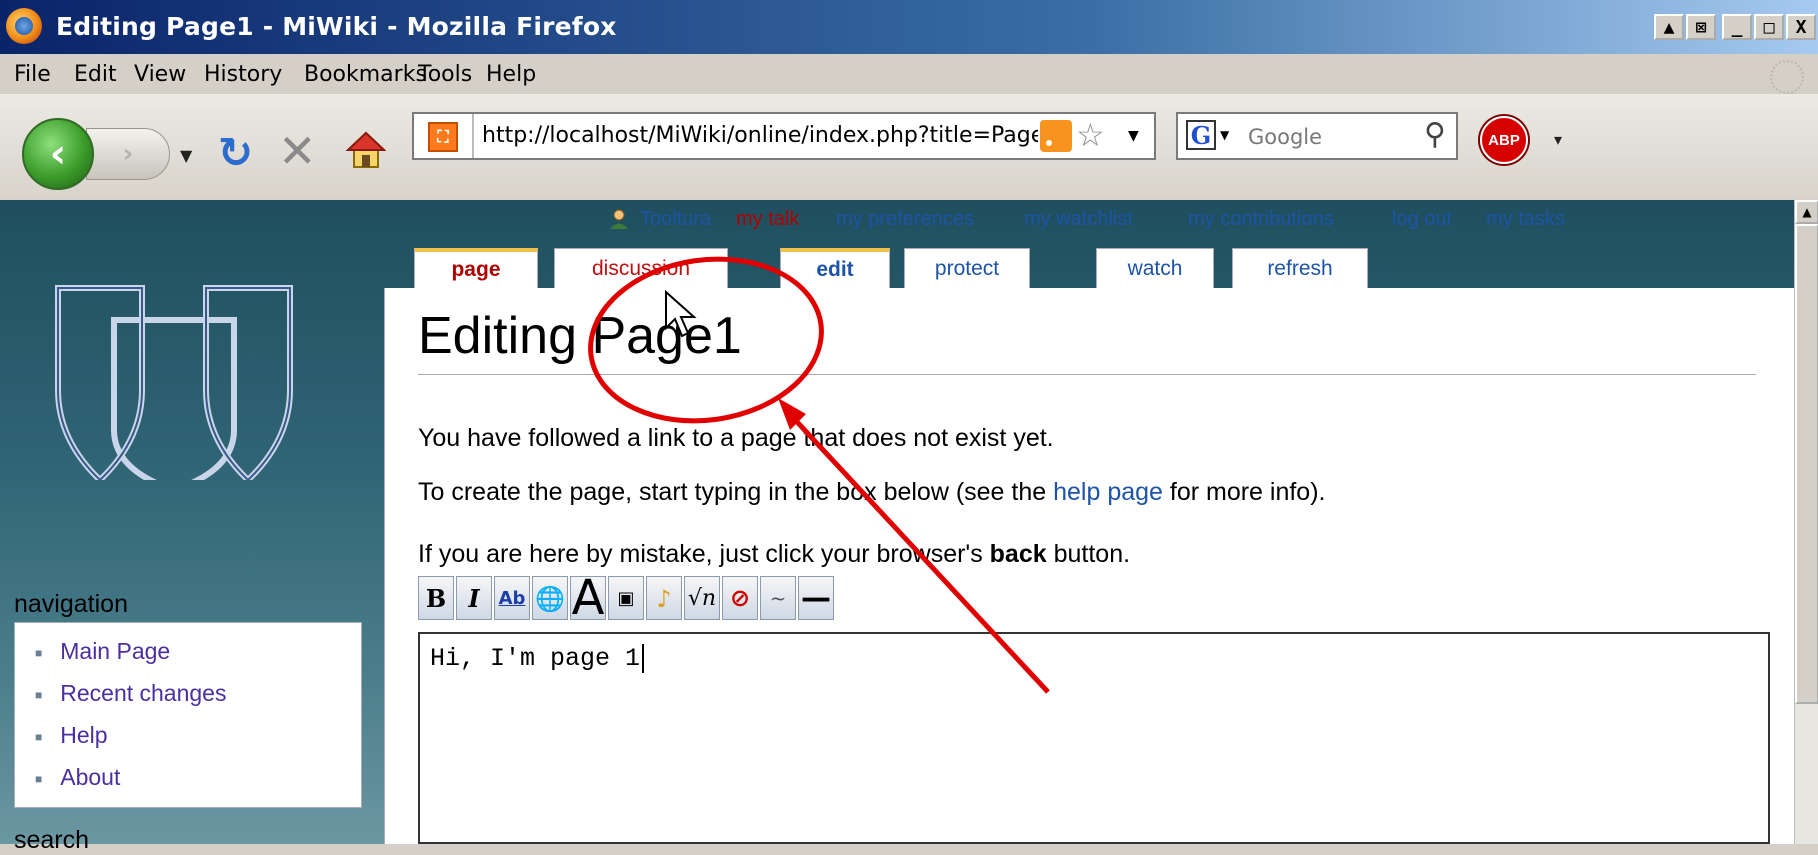 The image size is (1818, 855). What do you see at coordinates (174, 380) in the screenshot?
I see `wiki-logo` at bounding box center [174, 380].